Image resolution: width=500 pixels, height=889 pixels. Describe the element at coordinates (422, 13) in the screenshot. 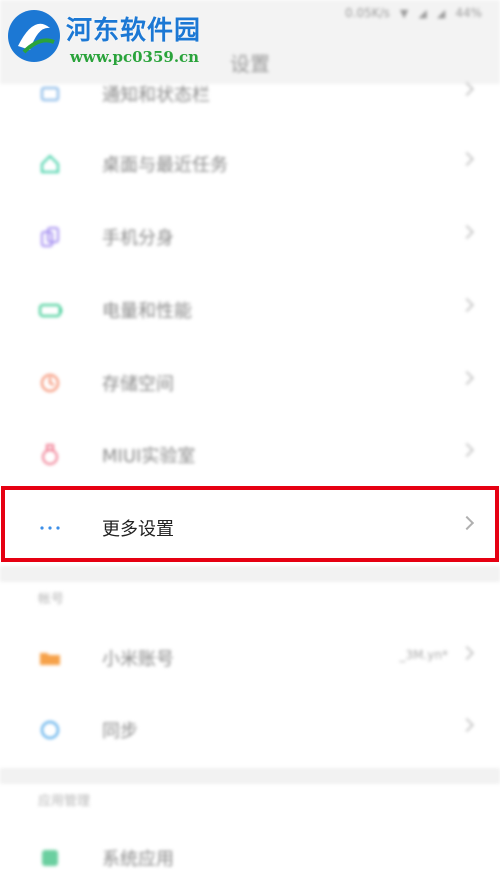

I see `signal-icon: ◢` at that location.